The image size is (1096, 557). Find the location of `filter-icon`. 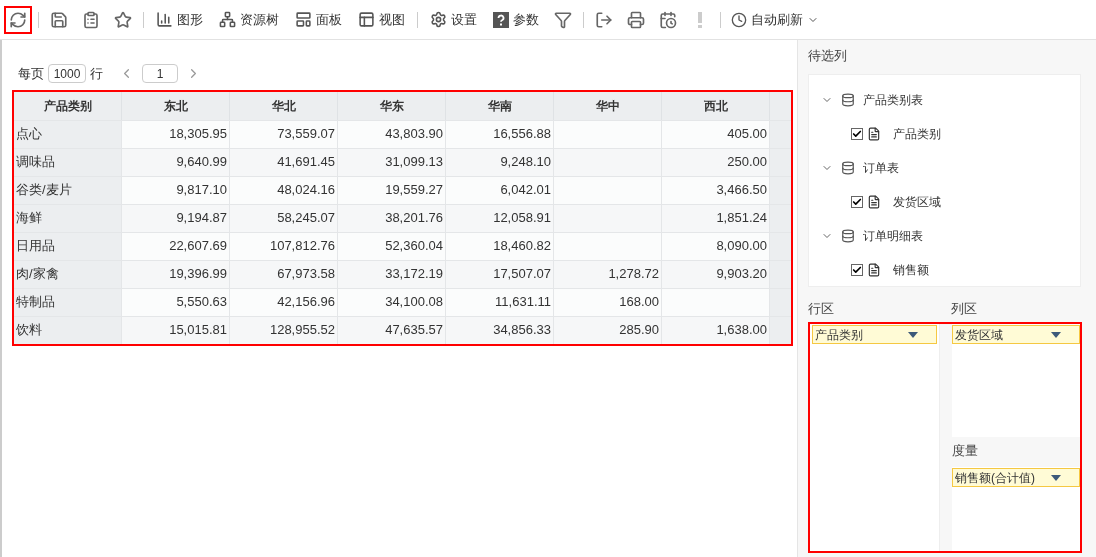

filter-icon is located at coordinates (563, 19).